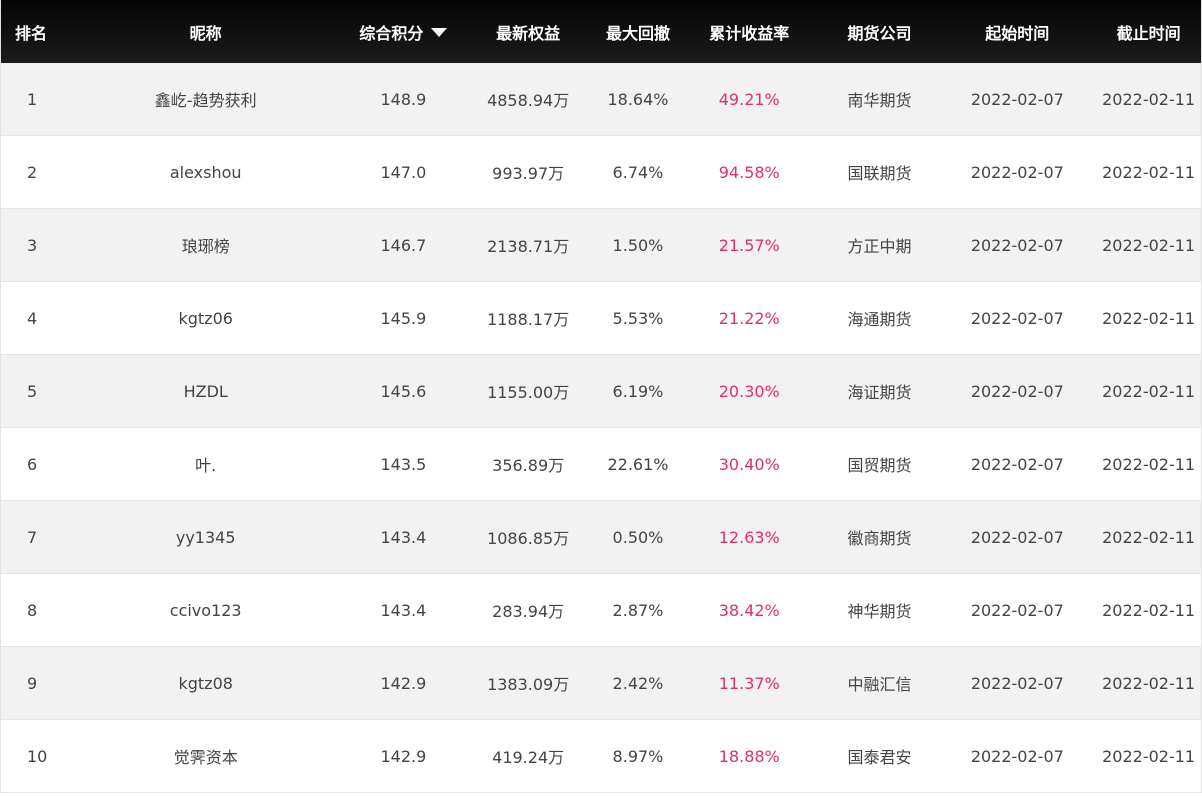 The height and width of the screenshot is (797, 1202). What do you see at coordinates (32, 391) in the screenshot?
I see `cell-rank: 5` at bounding box center [32, 391].